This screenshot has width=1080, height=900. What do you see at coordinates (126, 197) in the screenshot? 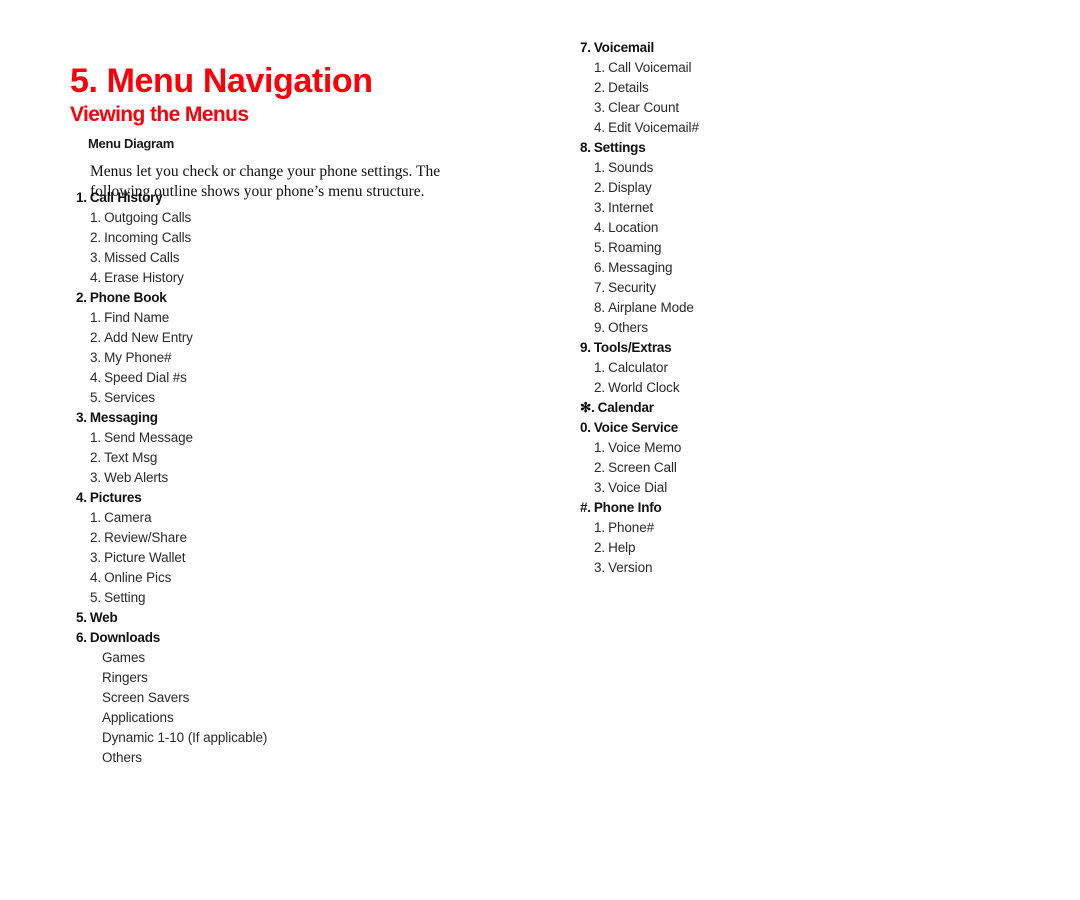
I see `menu-item-label: Call History` at bounding box center [126, 197].